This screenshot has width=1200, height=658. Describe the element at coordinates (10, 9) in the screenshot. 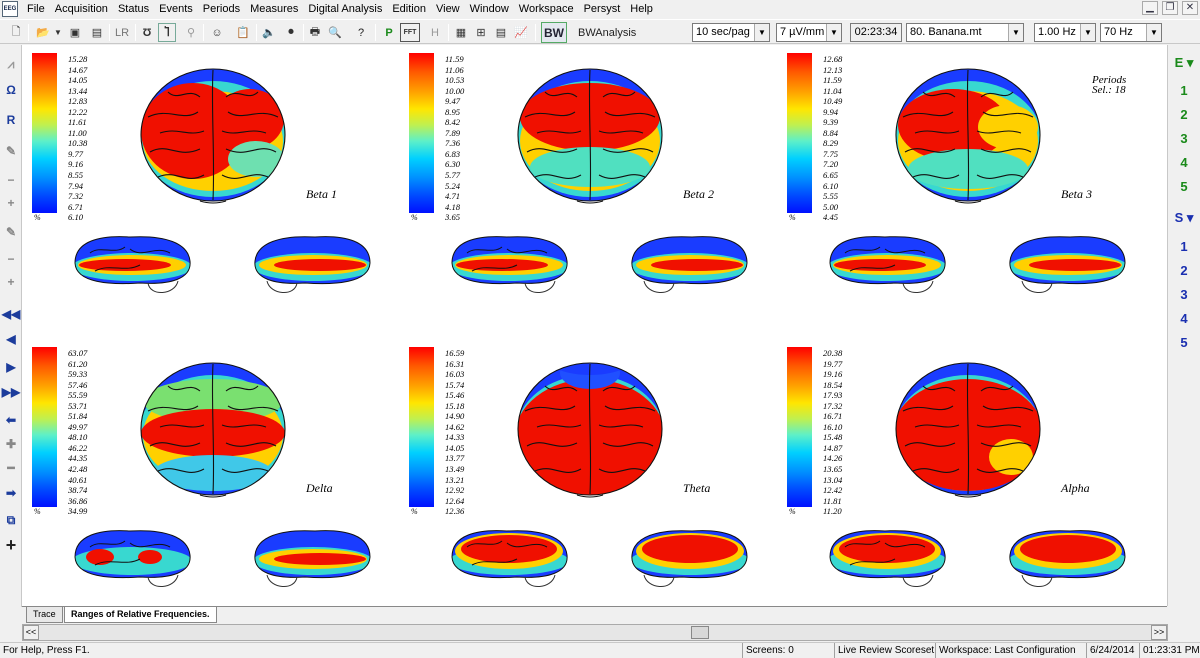

I see `app-icon: EEG` at that location.